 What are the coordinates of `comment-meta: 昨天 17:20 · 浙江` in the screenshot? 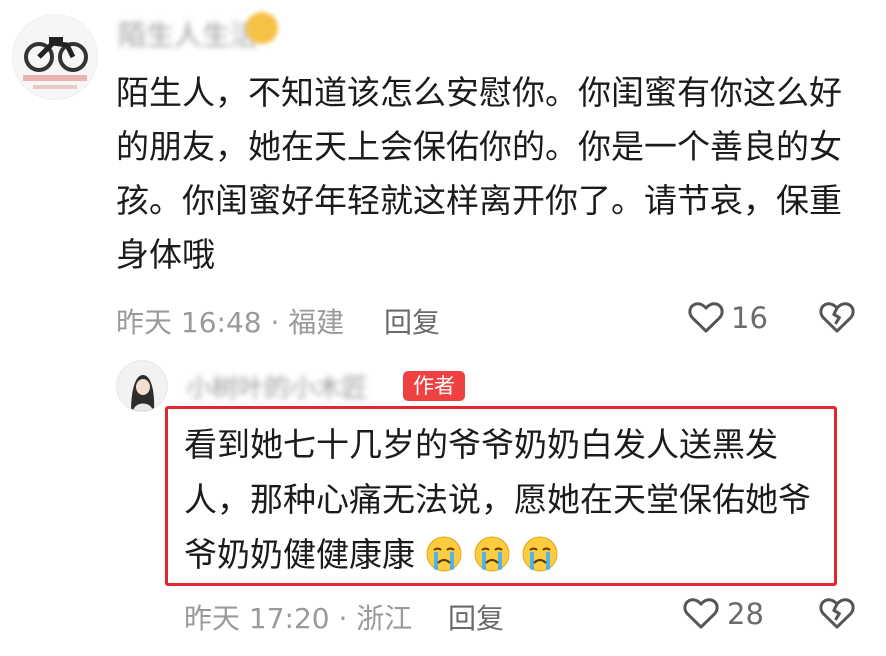 It's located at (298, 618).